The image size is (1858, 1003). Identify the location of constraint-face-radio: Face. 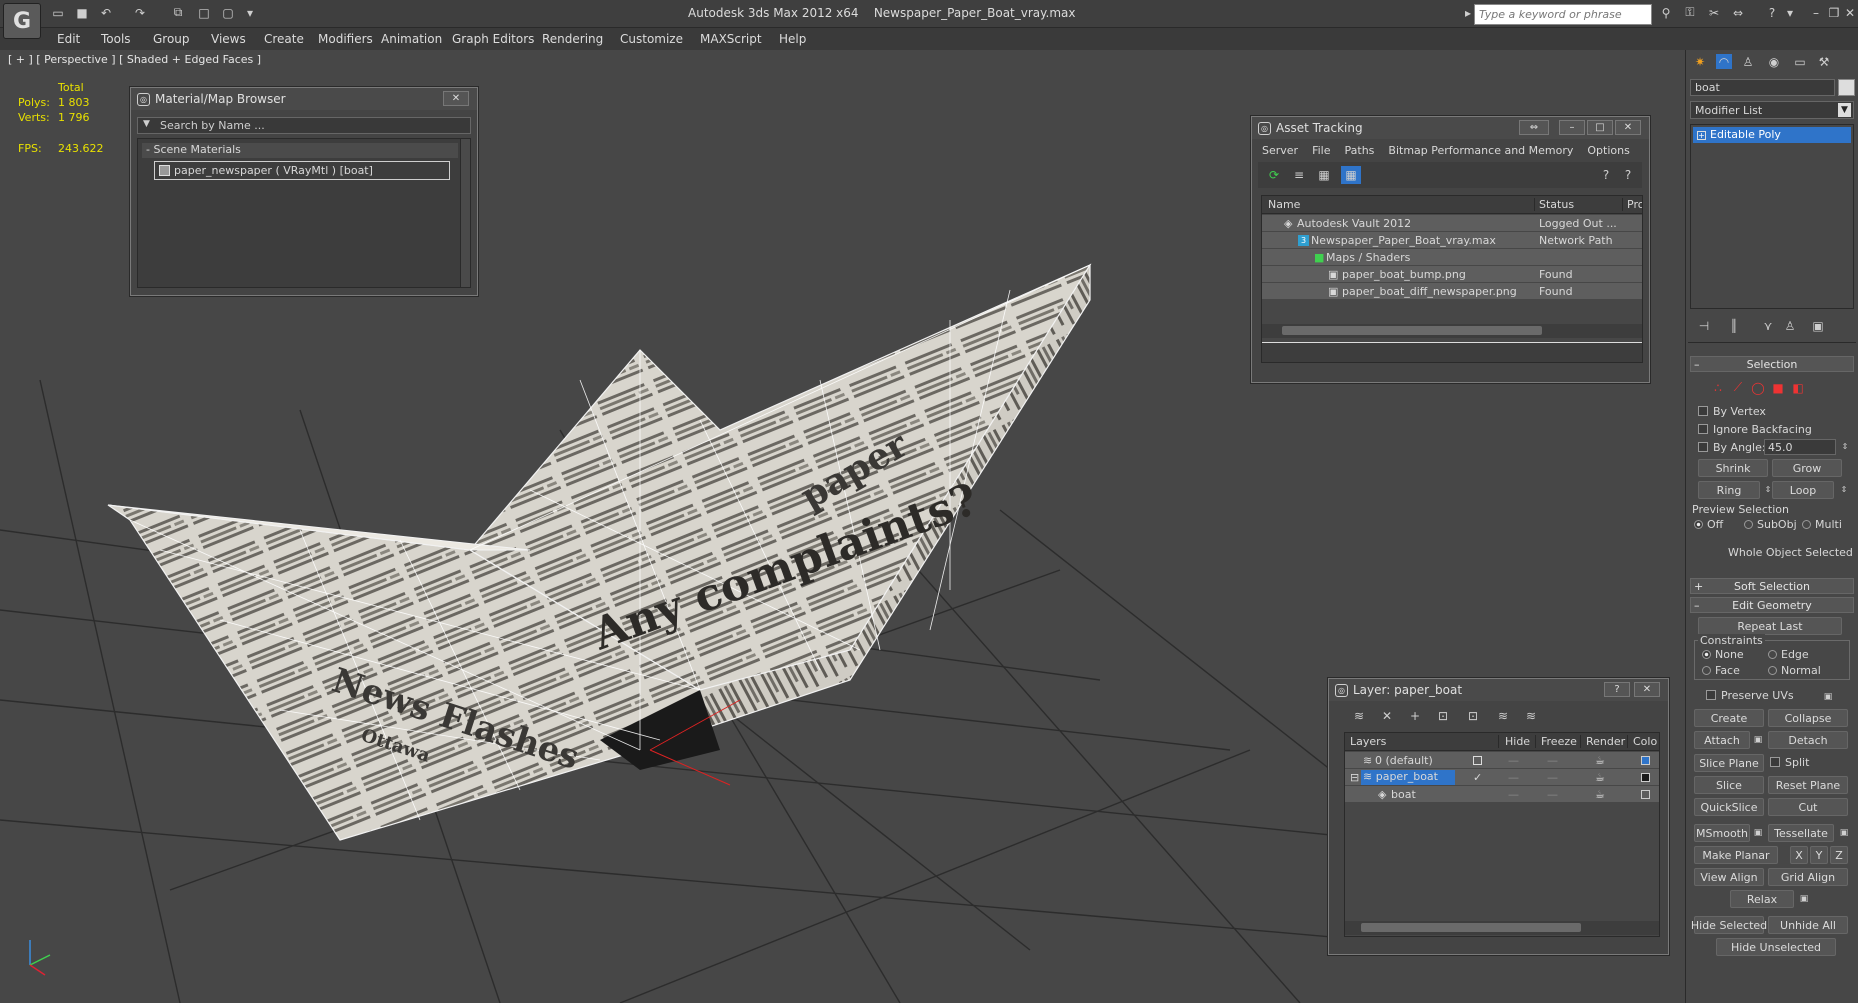
(1721, 670).